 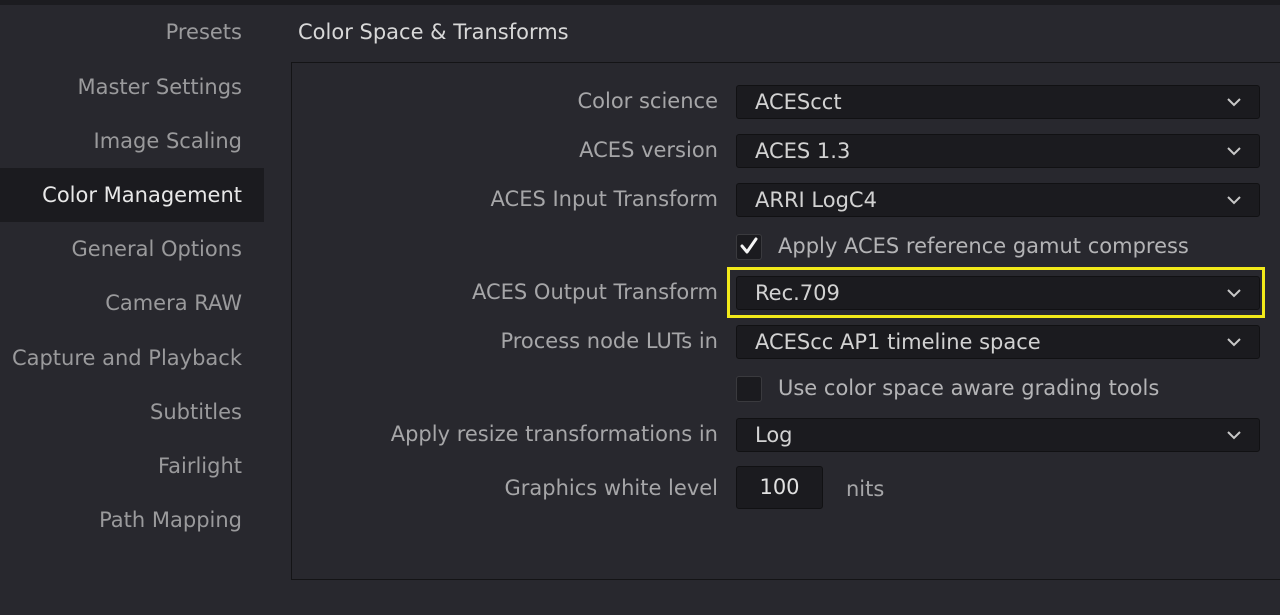 I want to click on sidebar-item-subtitles: Subtitles, so click(x=132, y=412).